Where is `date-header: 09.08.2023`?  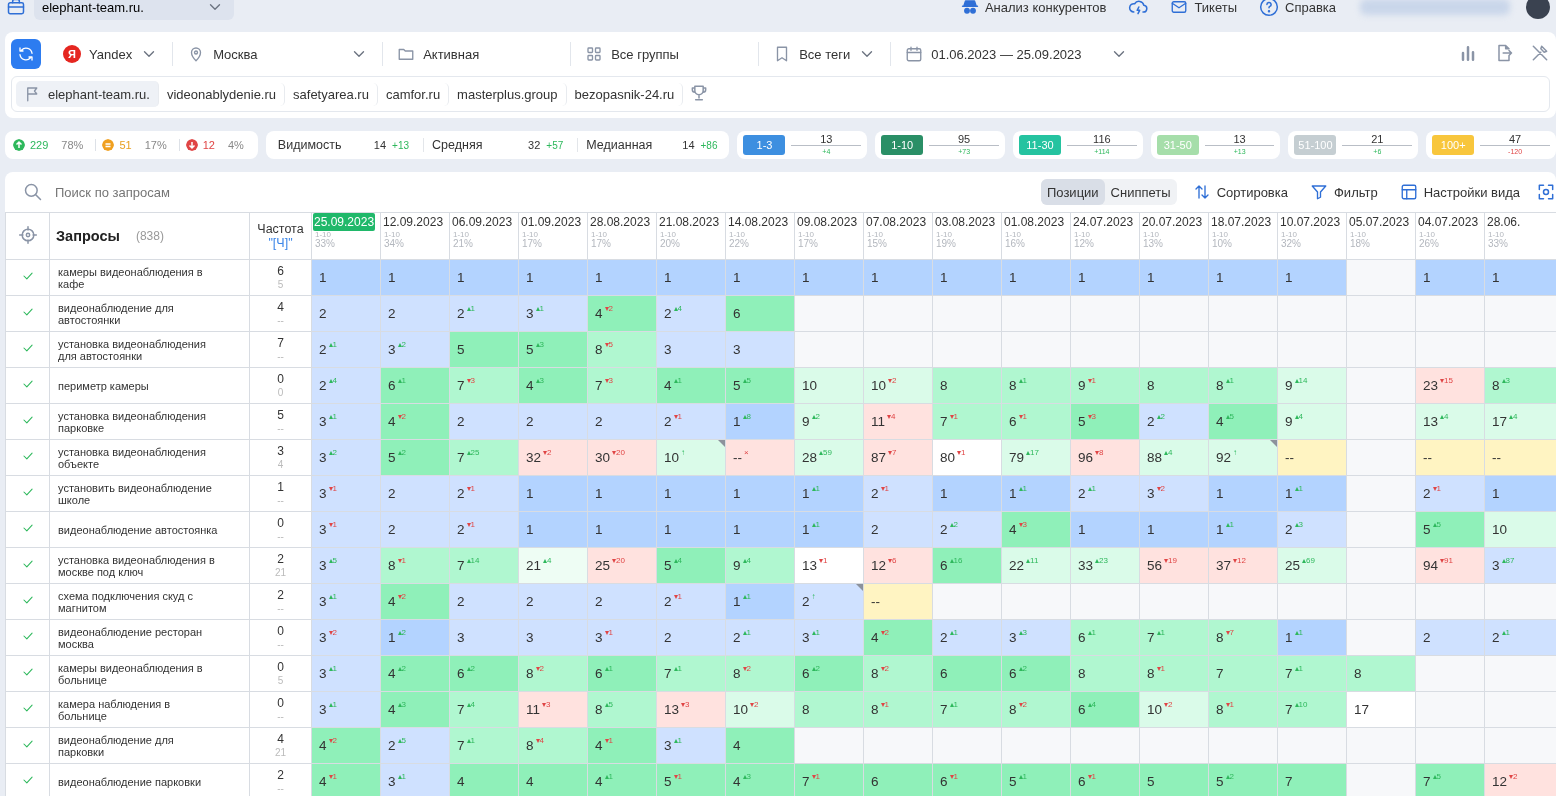 date-header: 09.08.2023 is located at coordinates (827, 222).